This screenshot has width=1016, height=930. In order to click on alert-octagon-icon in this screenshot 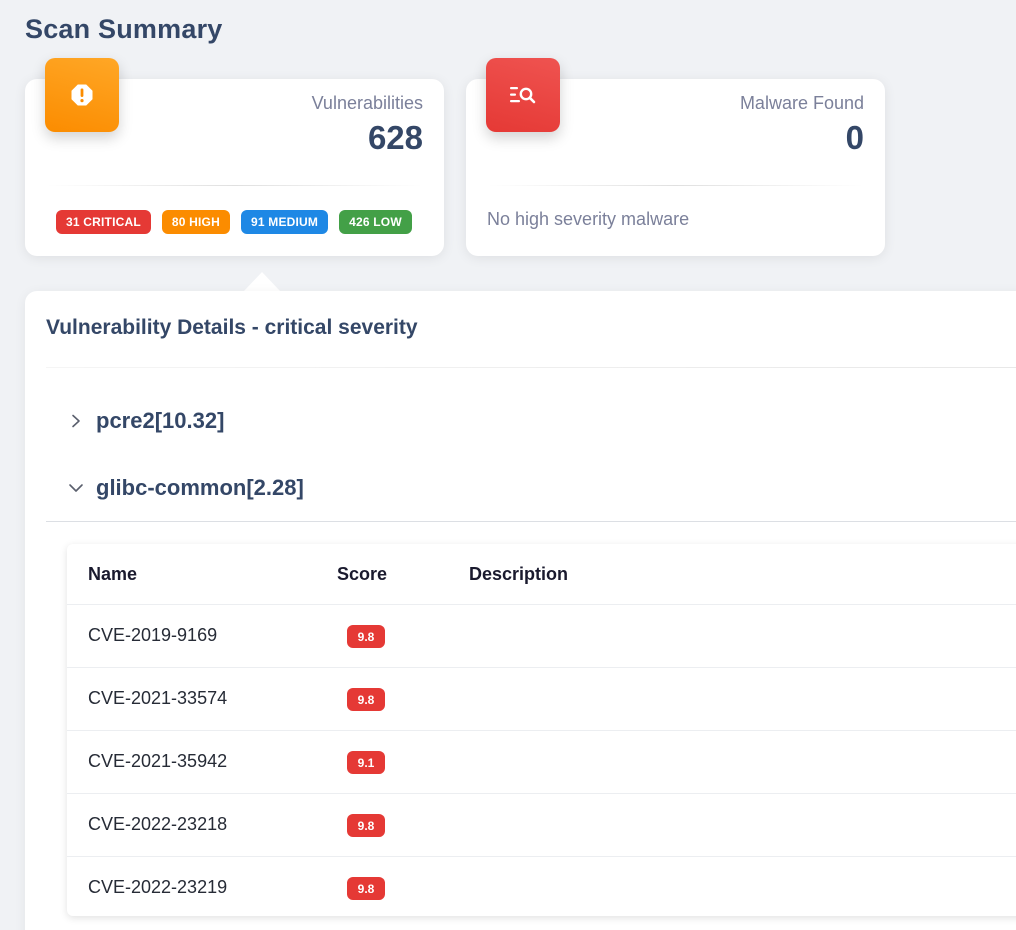, I will do `click(82, 95)`.